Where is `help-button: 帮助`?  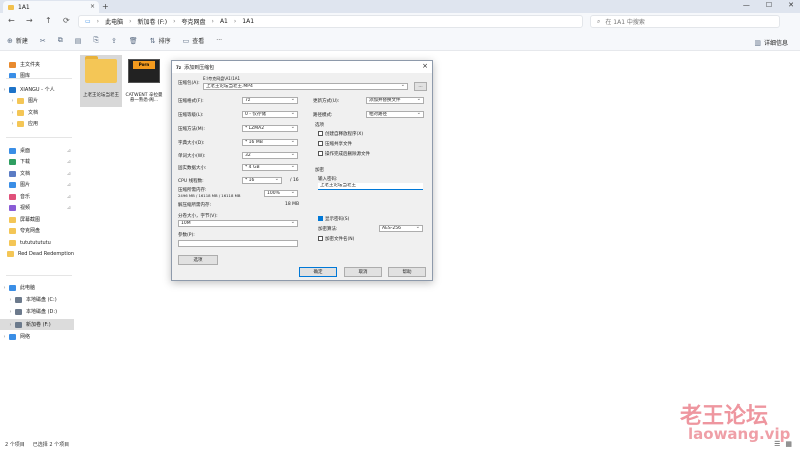
help-button: 帮助 is located at coordinates (407, 272).